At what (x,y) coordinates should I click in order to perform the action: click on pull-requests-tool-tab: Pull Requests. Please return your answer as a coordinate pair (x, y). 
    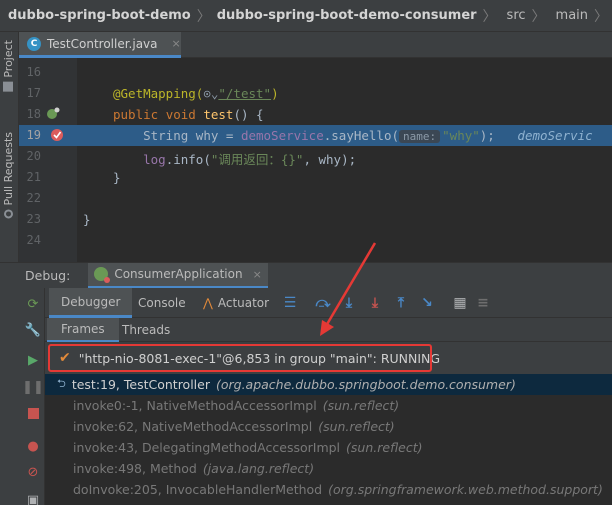
    Looking at the image, I should click on (8, 175).